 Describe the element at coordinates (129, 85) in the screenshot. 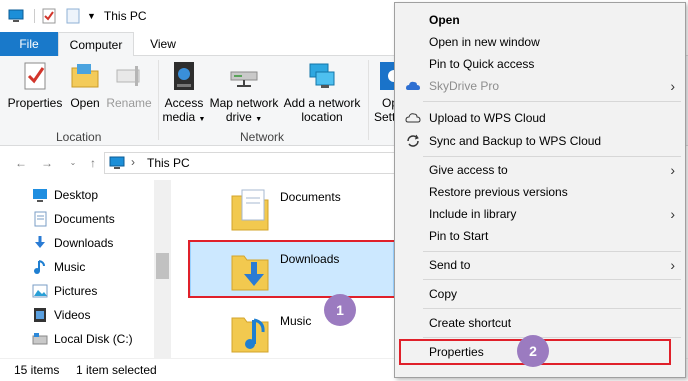

I see `rename-button: Rename` at that location.